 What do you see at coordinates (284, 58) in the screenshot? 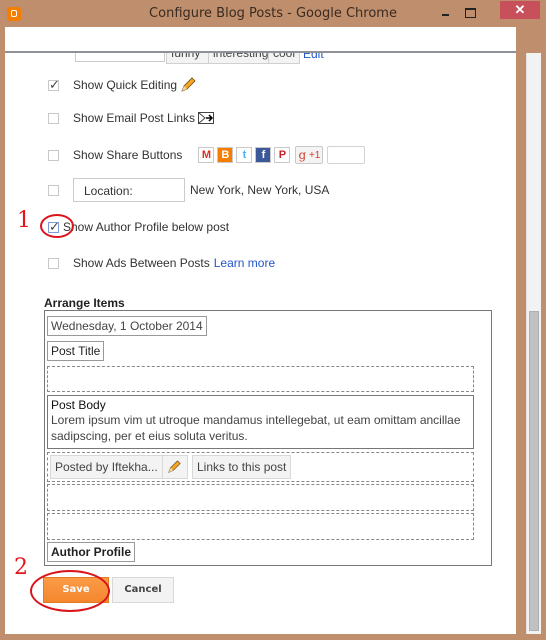
I see `tag-cool: cool` at bounding box center [284, 58].